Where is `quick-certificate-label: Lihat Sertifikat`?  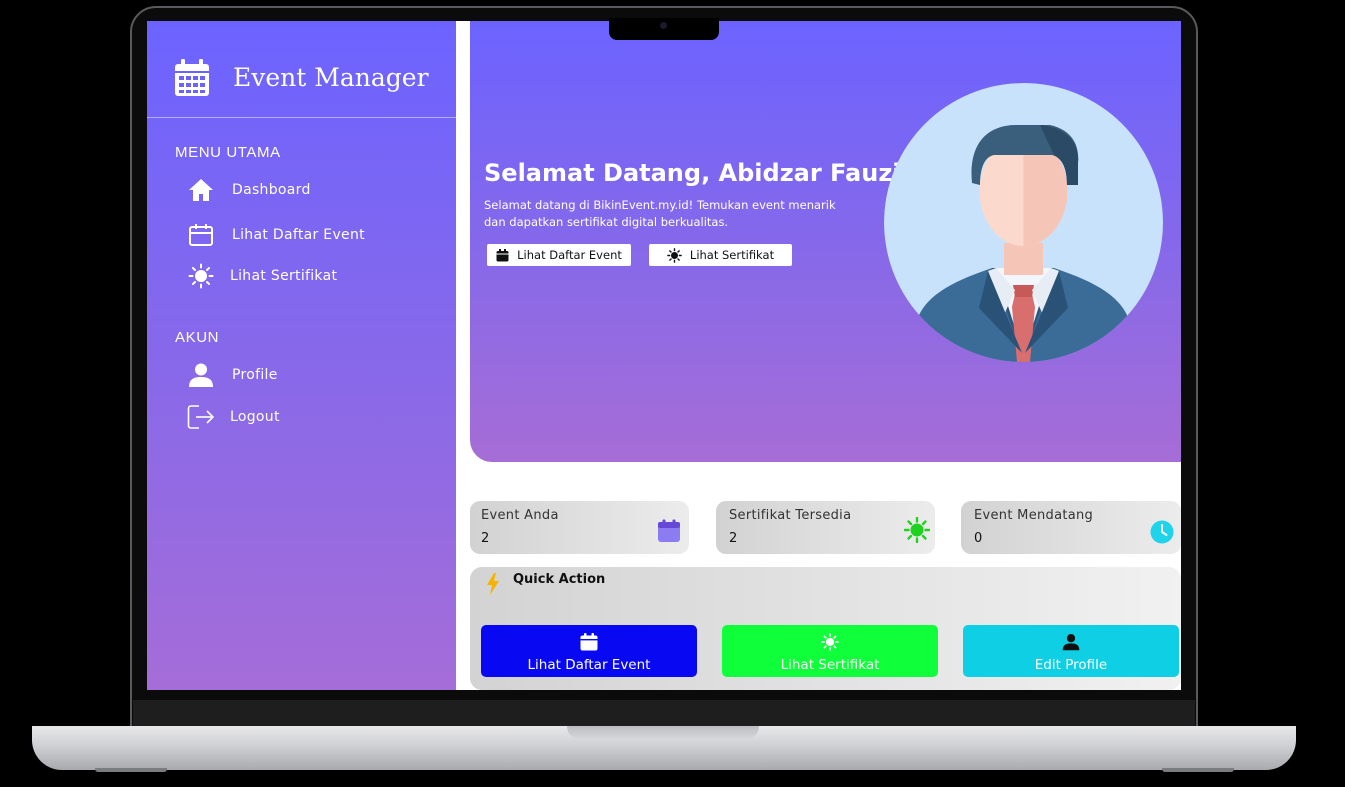 quick-certificate-label: Lihat Sertifikat is located at coordinates (830, 665).